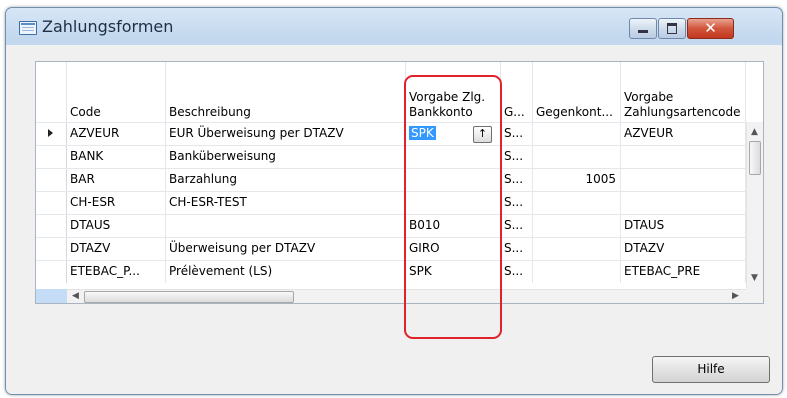 Image resolution: width=787 pixels, height=398 pixels. I want to click on cell-beschreibung, so click(286, 226).